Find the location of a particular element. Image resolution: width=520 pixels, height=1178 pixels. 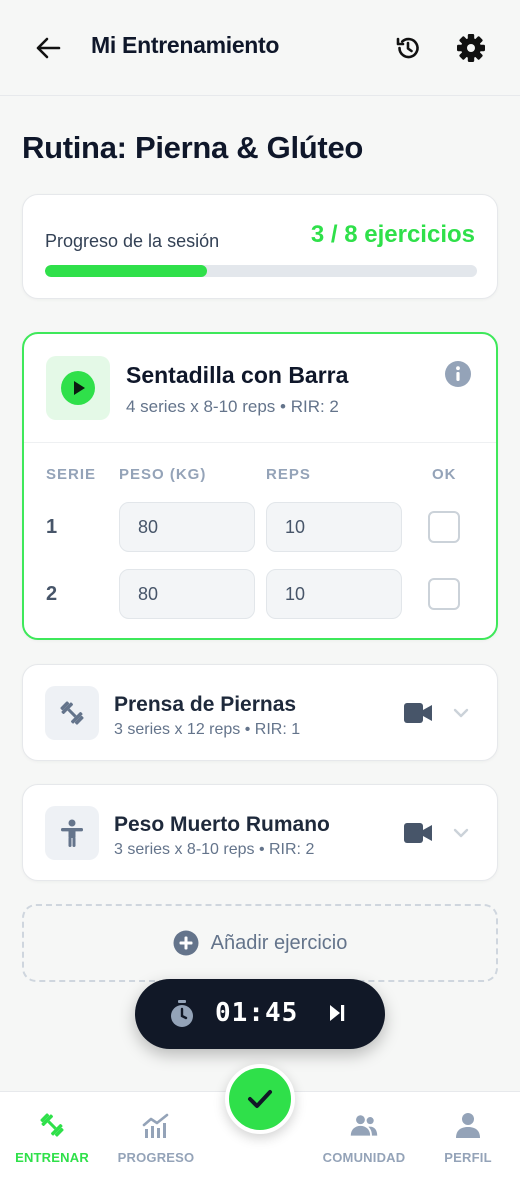

exercise-name: Prensa de Piernas is located at coordinates (205, 704).